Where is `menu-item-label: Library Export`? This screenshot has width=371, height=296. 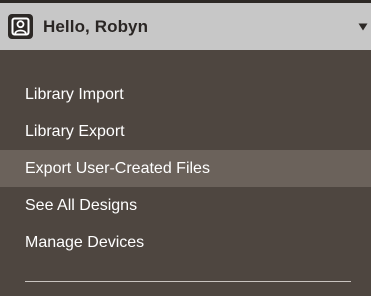 menu-item-label: Library Export is located at coordinates (75, 131).